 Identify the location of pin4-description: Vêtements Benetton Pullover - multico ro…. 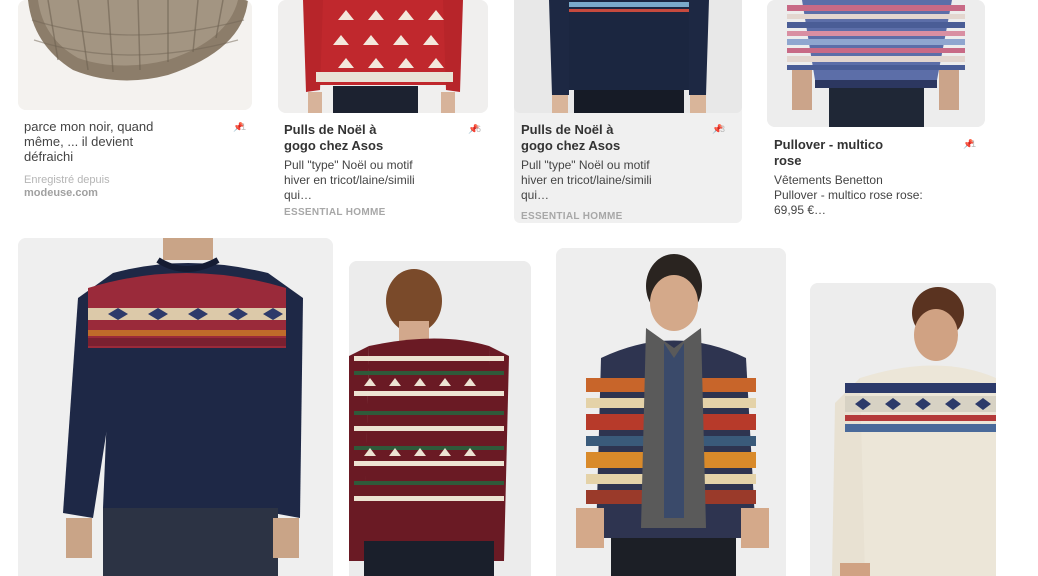
(848, 195).